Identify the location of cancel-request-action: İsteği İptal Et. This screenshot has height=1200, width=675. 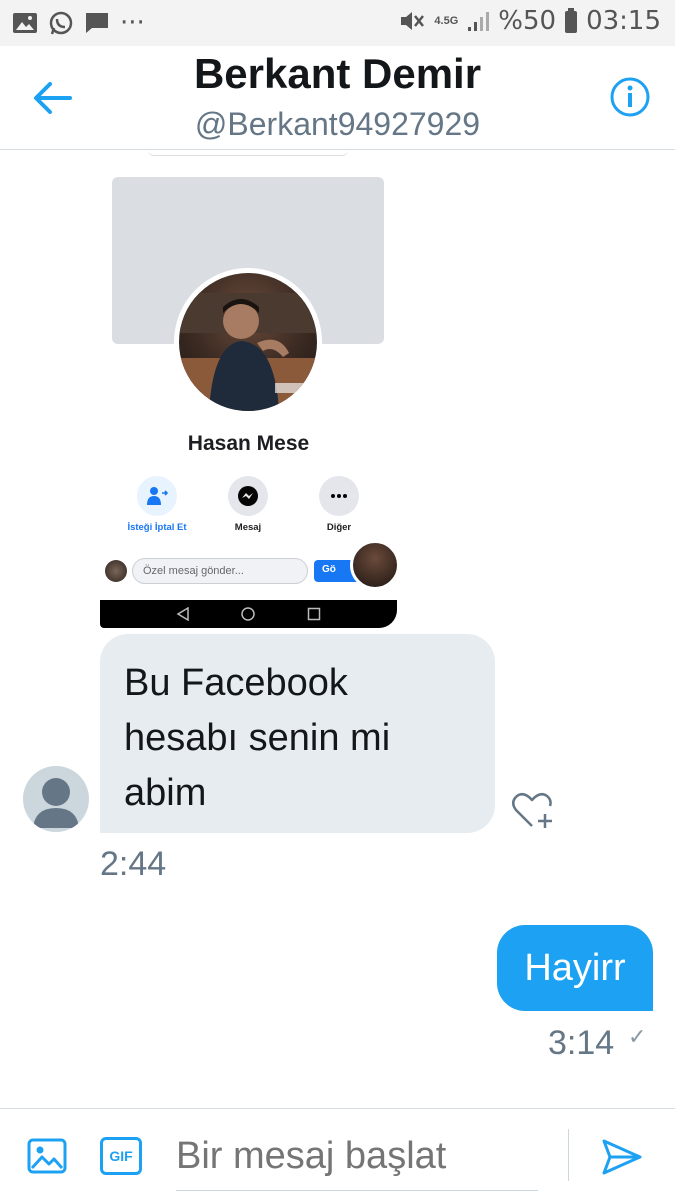
(157, 504).